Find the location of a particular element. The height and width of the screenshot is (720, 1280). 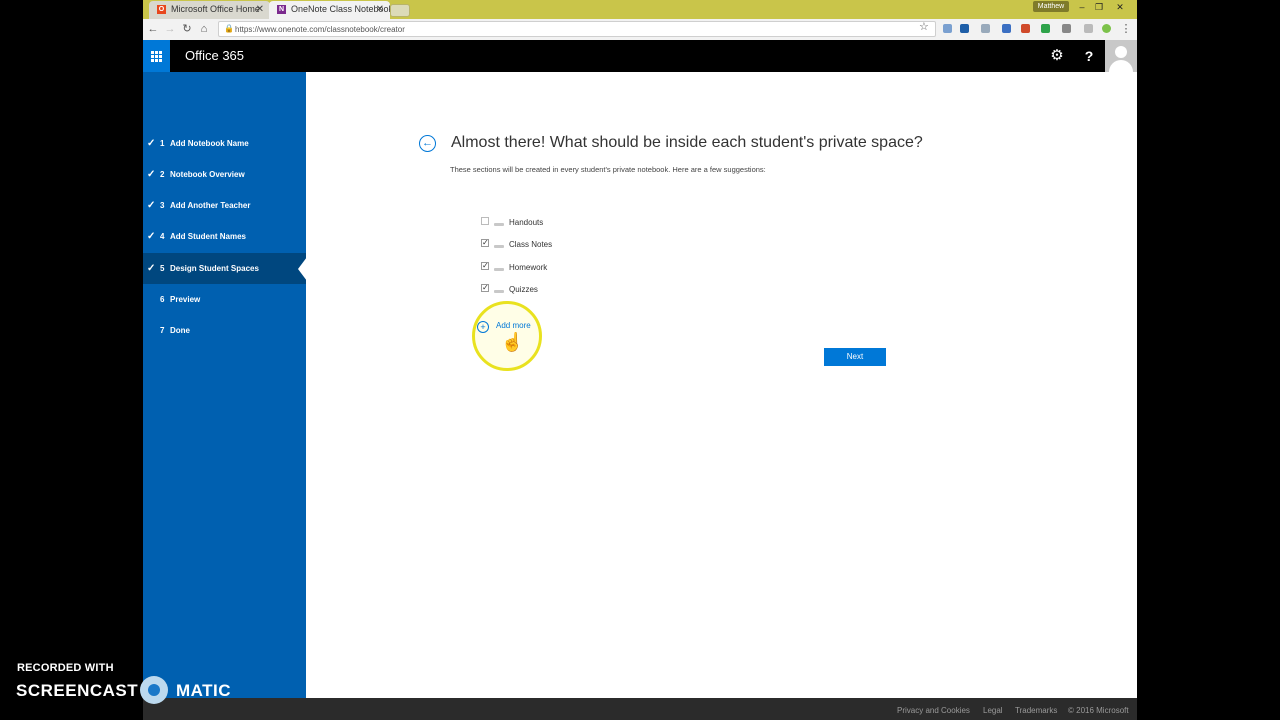

profile-chip: Matthew is located at coordinates (1051, 6).